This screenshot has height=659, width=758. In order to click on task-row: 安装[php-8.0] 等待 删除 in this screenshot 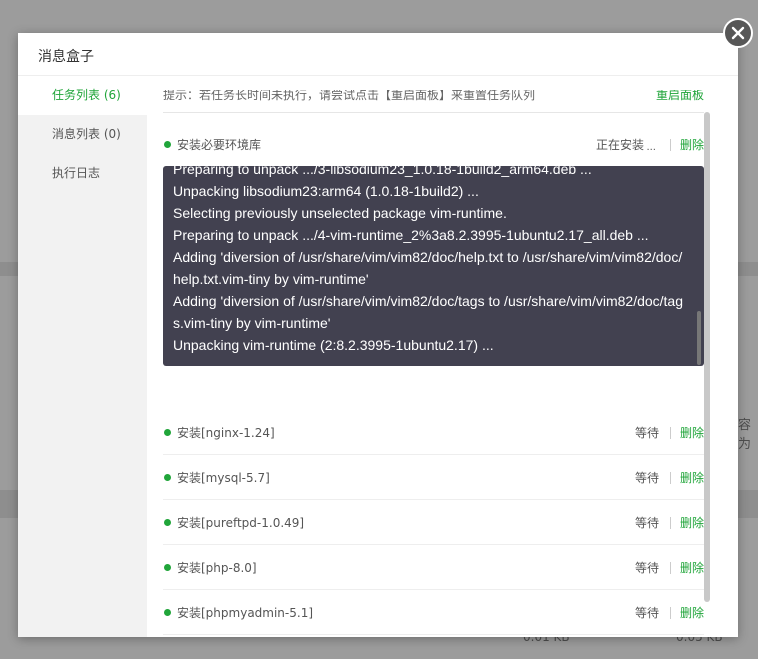, I will do `click(433, 567)`.